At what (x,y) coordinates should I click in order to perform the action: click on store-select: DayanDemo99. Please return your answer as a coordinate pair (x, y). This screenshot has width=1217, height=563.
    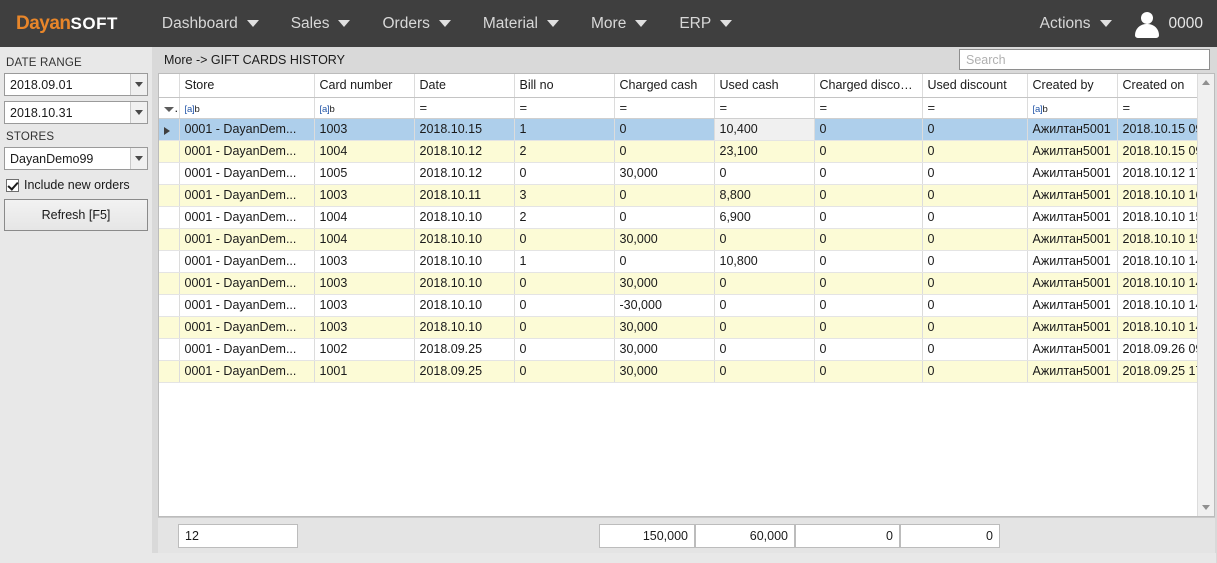
    Looking at the image, I should click on (76, 158).